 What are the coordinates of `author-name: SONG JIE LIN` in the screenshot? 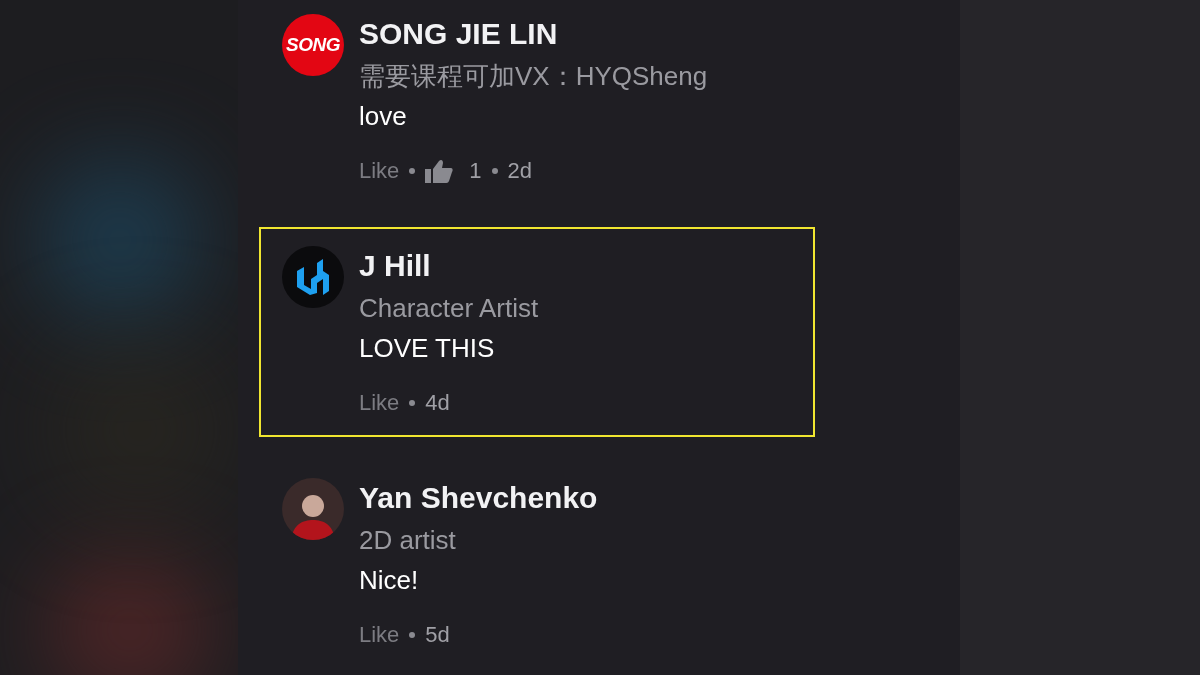 It's located at (533, 34).